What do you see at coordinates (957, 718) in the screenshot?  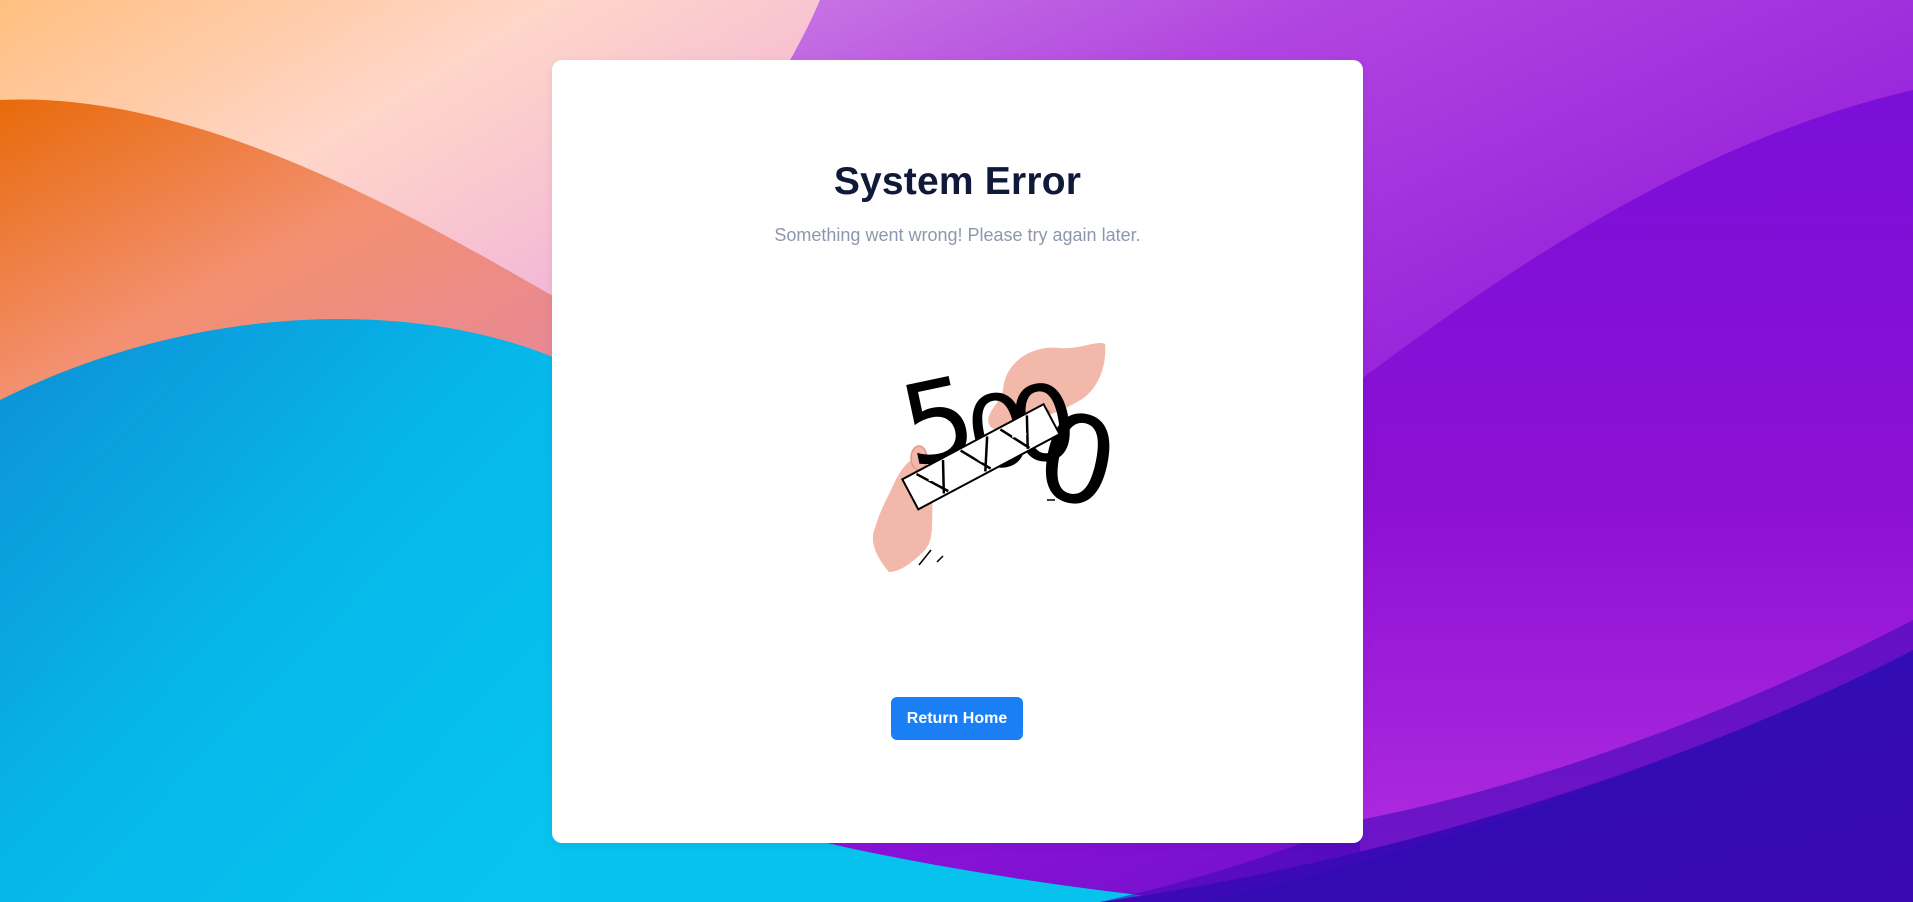 I see `return-home-button: Return Home` at bounding box center [957, 718].